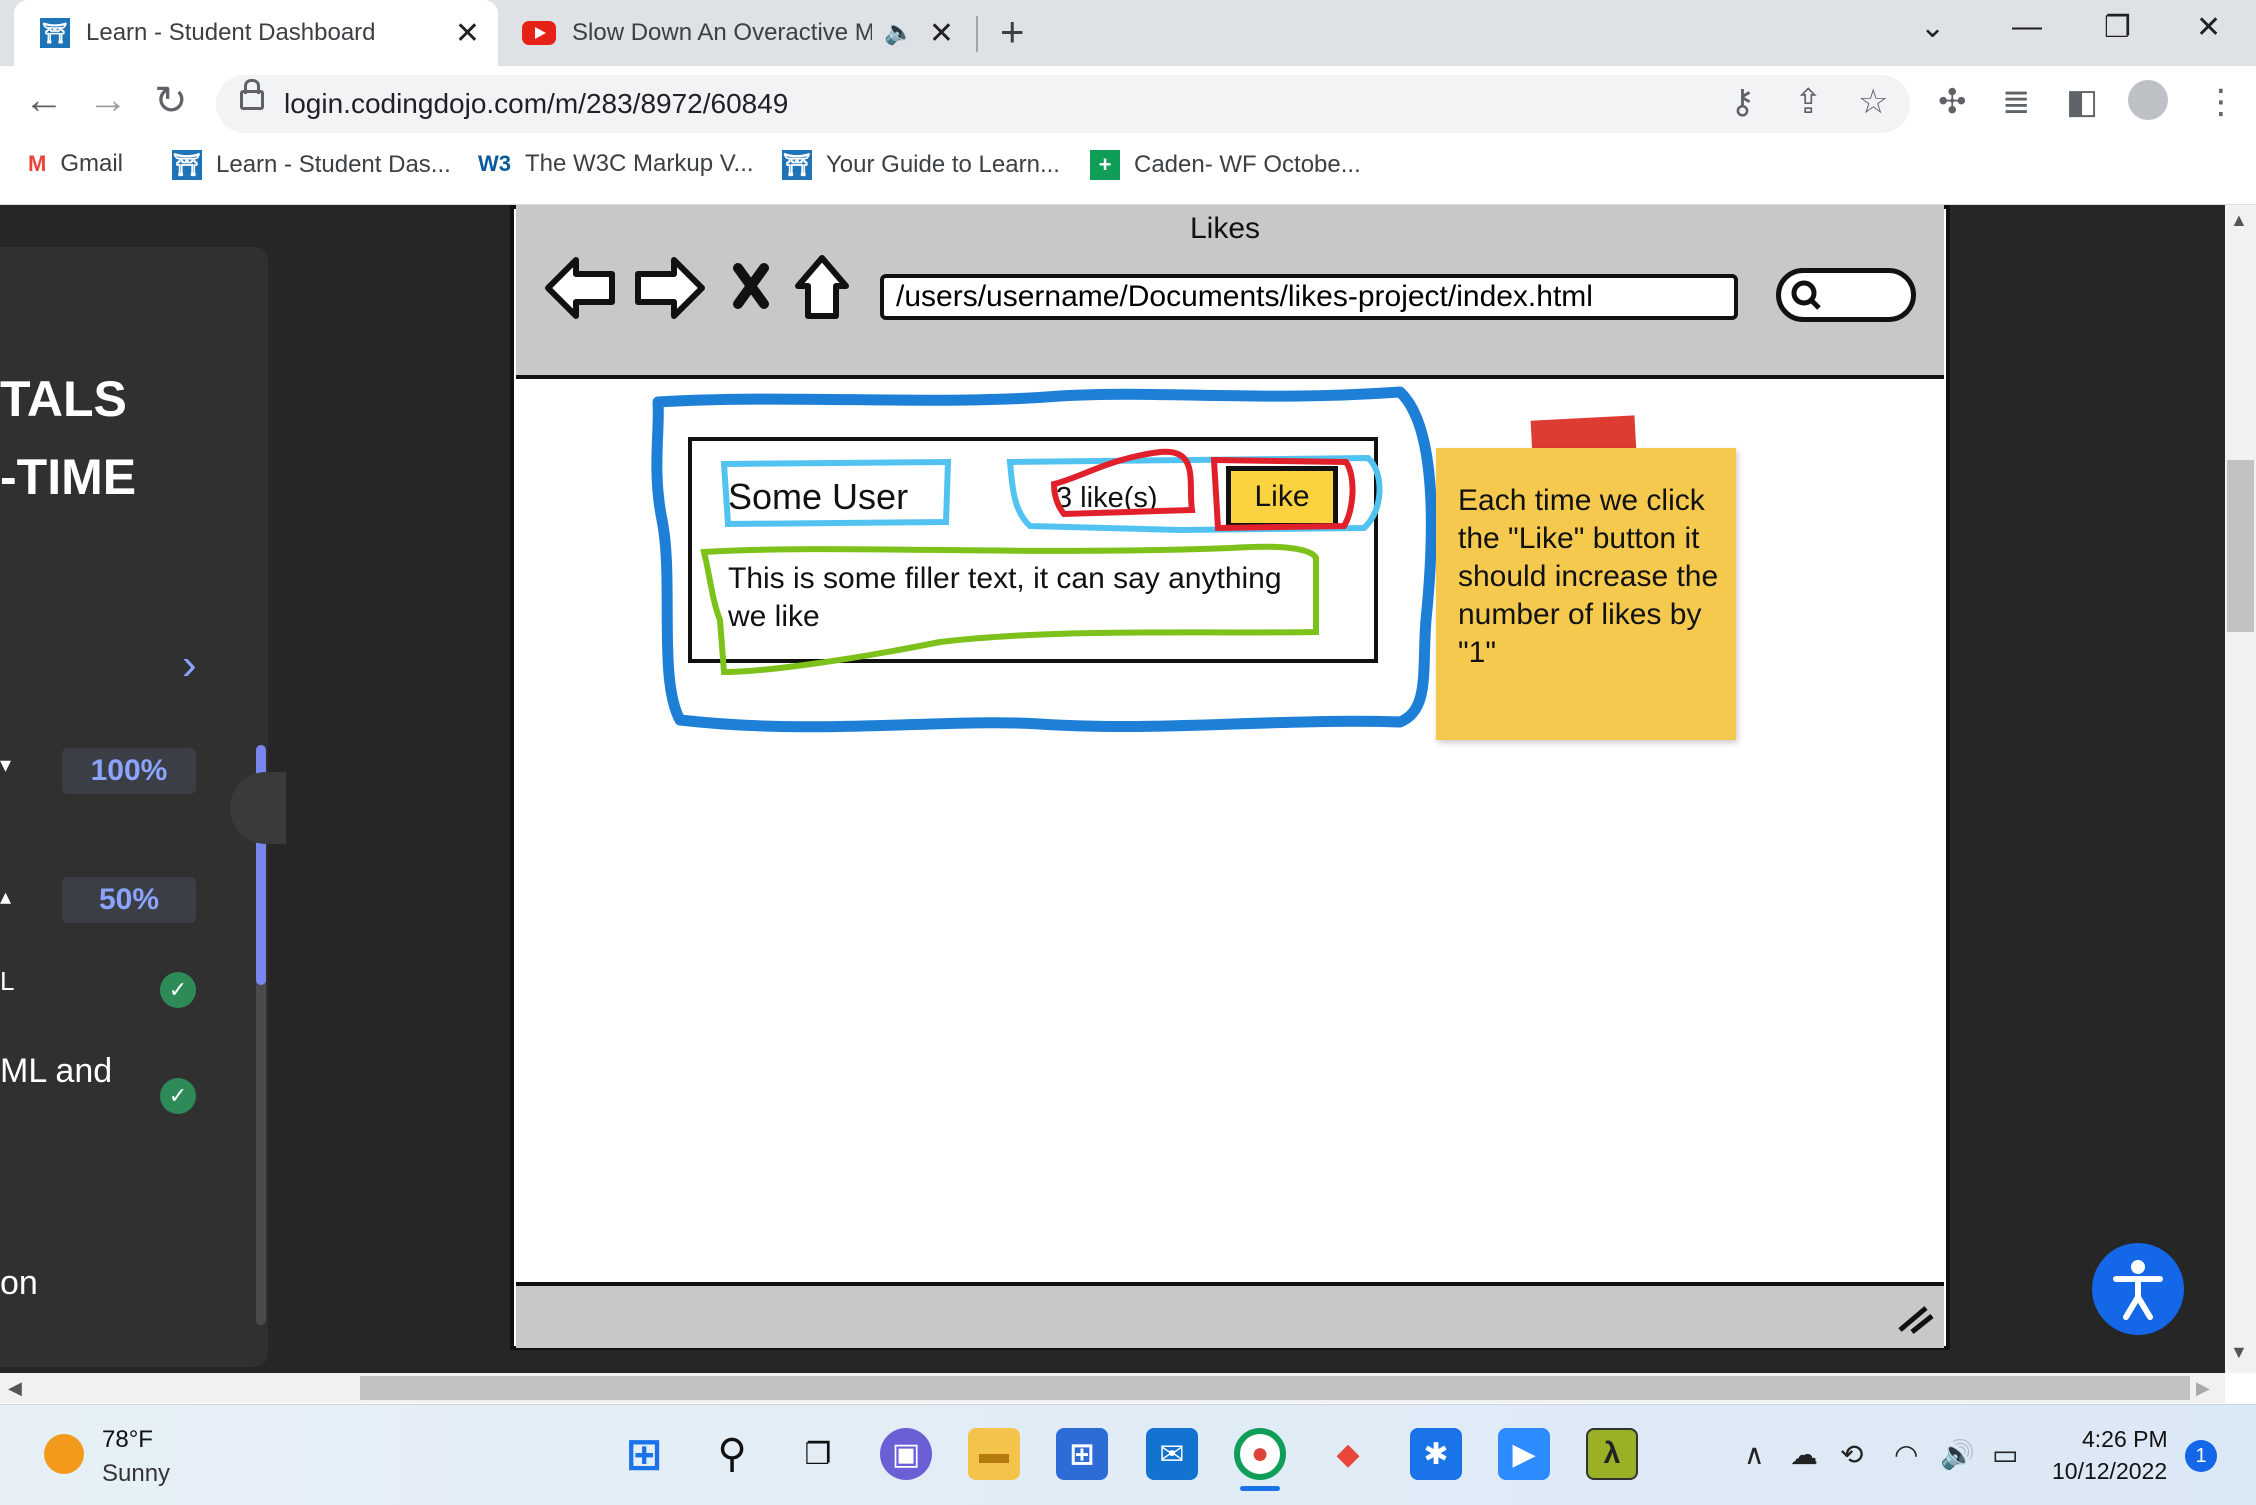 The image size is (2256, 1505). Describe the element at coordinates (5, 897) in the screenshot. I see `caret-up-icon: ▴` at that location.